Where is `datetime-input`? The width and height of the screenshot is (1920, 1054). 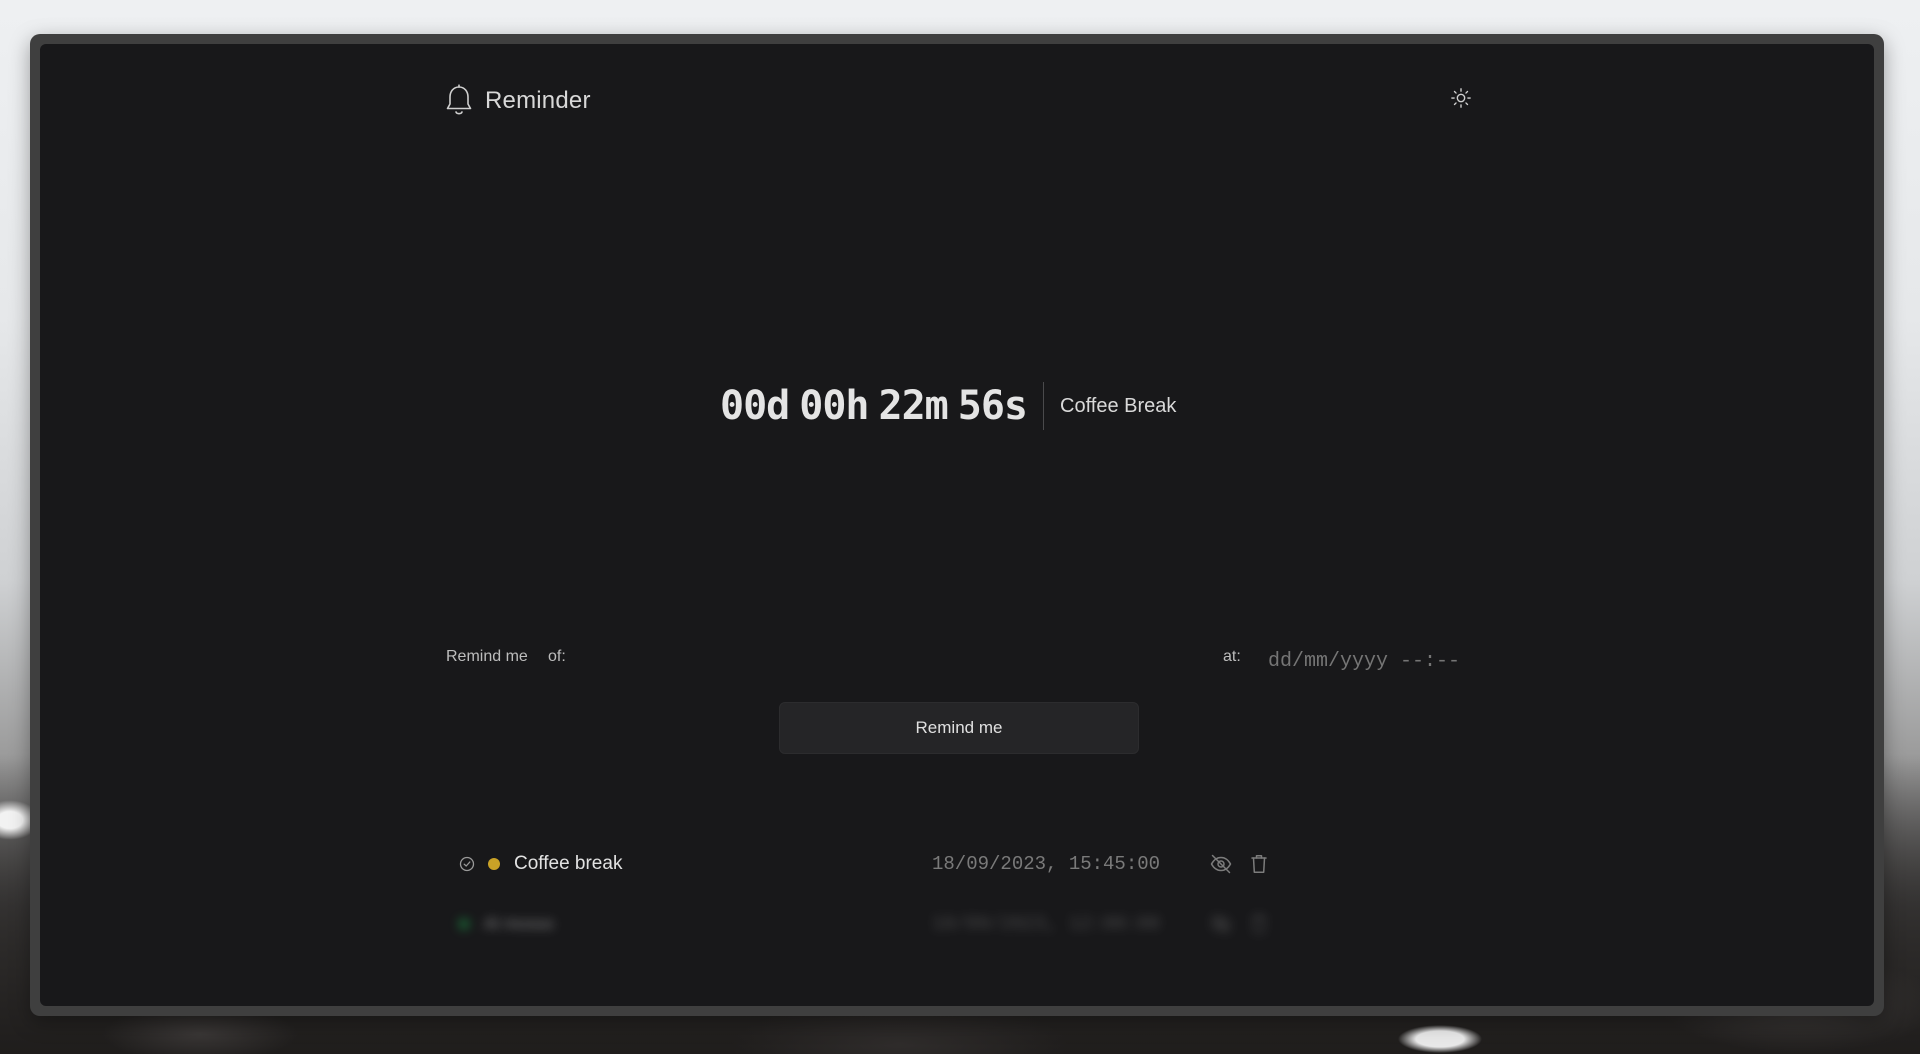
datetime-input is located at coordinates (1388, 661).